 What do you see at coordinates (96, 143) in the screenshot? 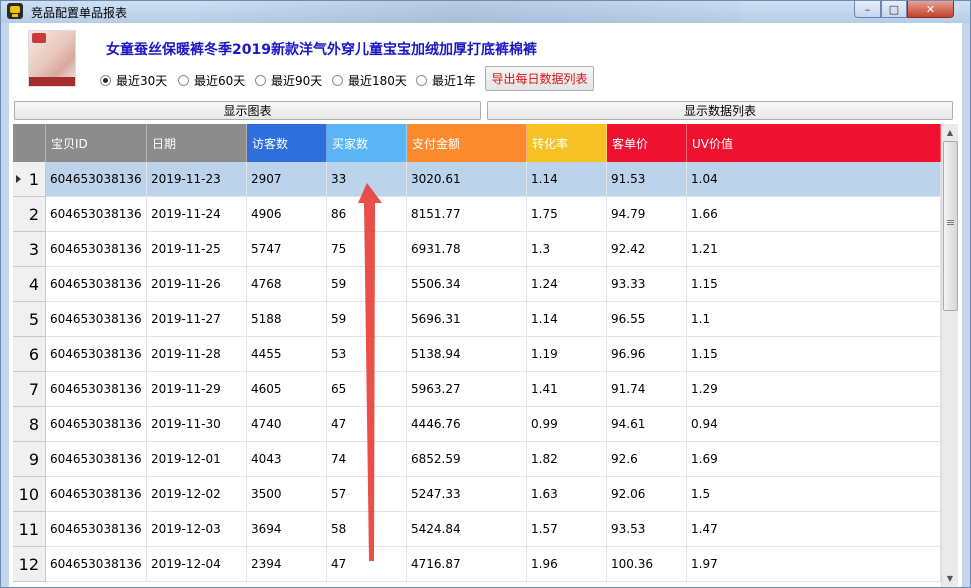
I see `column-header-id: 宝贝ID` at bounding box center [96, 143].